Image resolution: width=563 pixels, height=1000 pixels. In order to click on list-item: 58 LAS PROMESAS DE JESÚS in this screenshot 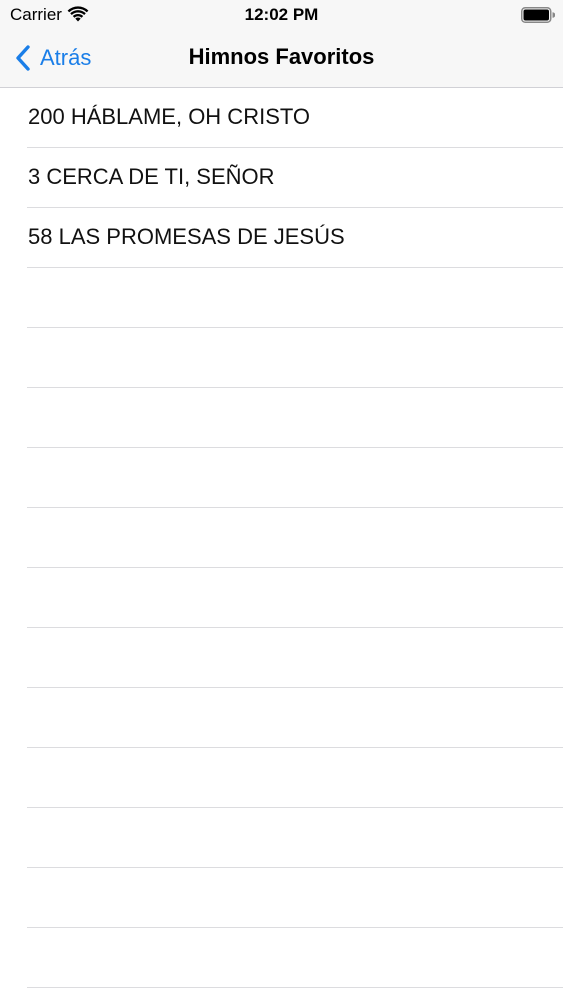, I will do `click(295, 238)`.